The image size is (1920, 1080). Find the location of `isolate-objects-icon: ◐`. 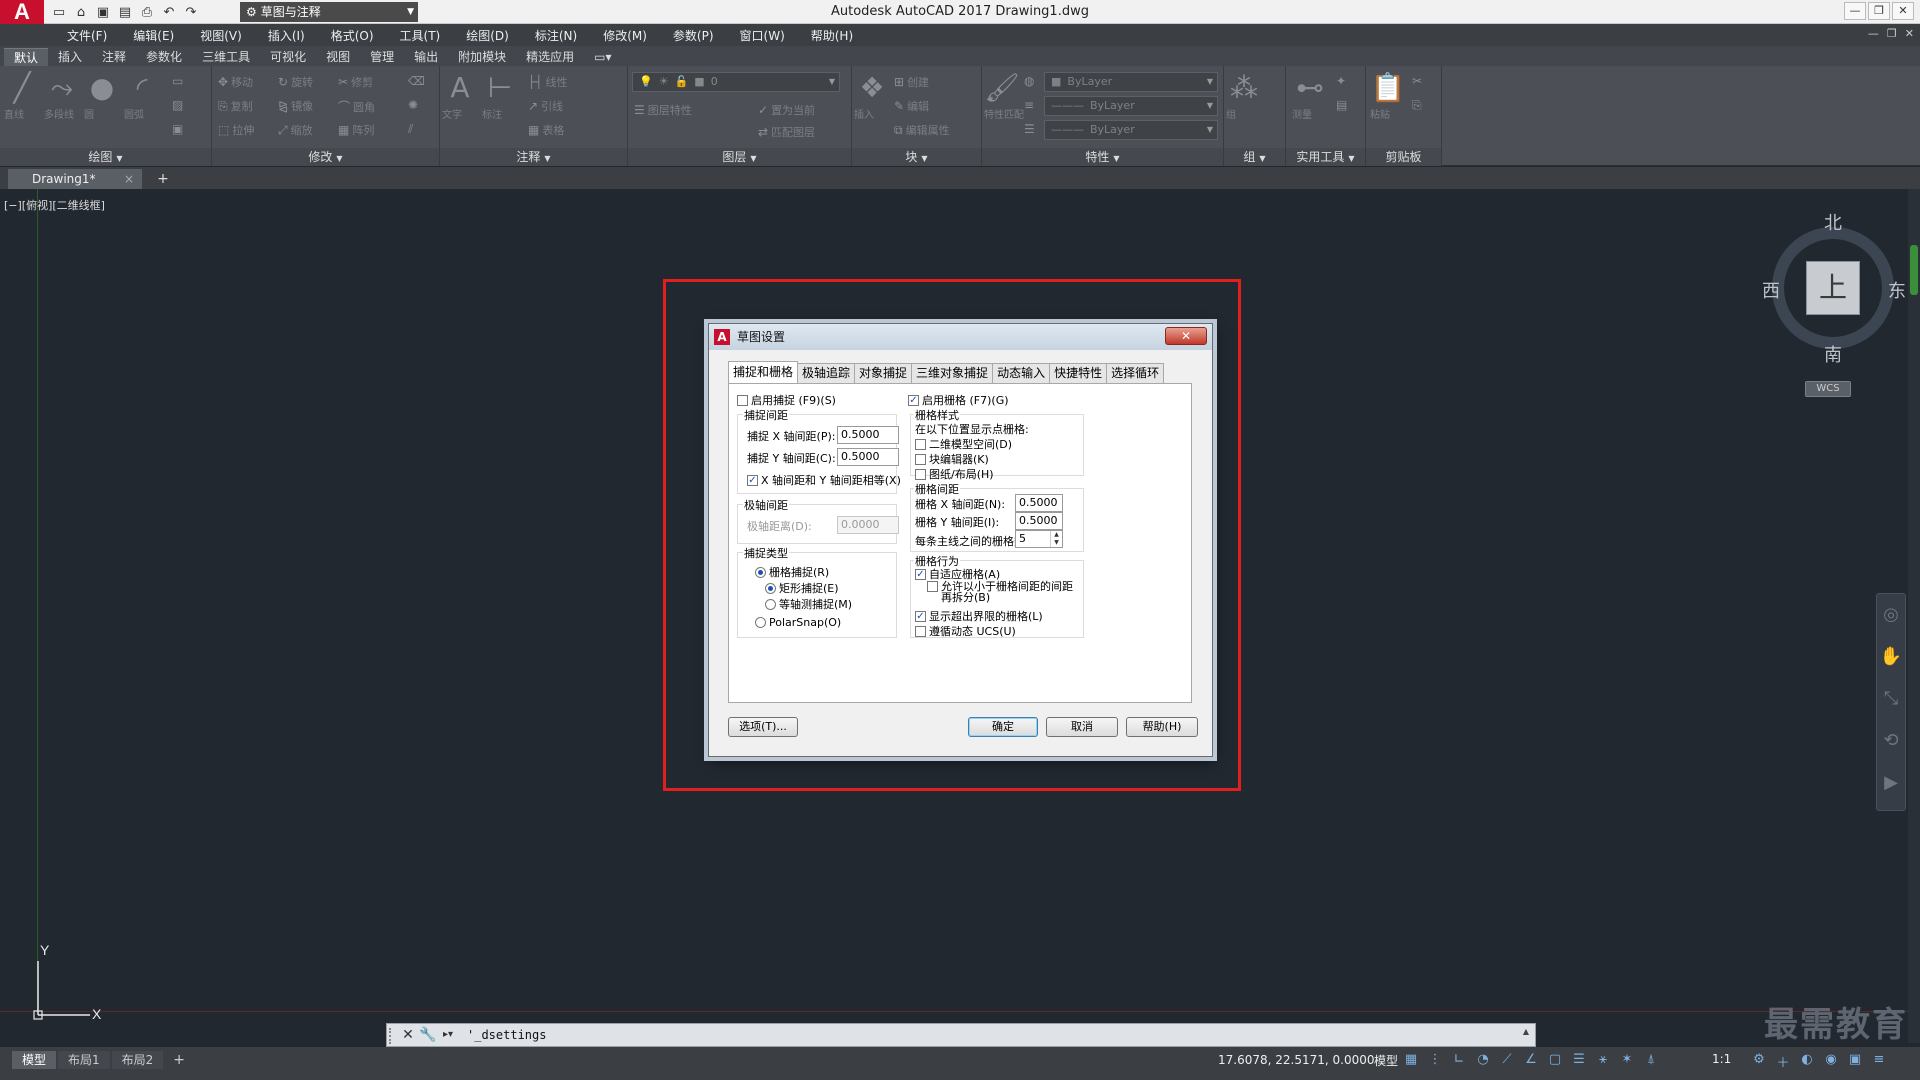

isolate-objects-icon: ◐ is located at coordinates (1807, 1061).